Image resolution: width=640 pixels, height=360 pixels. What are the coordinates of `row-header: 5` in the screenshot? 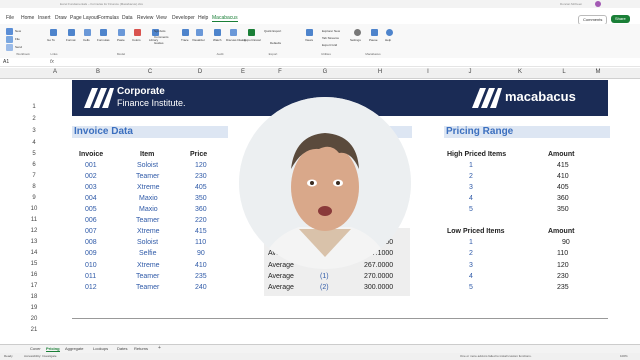 It's located at (34, 154).